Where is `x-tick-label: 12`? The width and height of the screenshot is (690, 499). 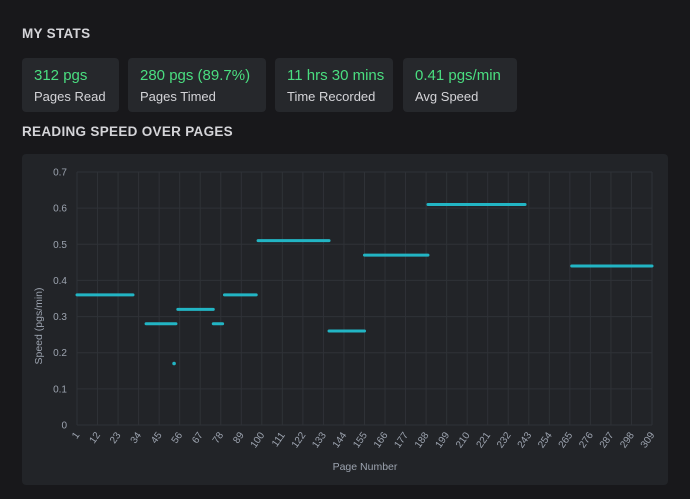
x-tick-label: 12 is located at coordinates (96, 438).